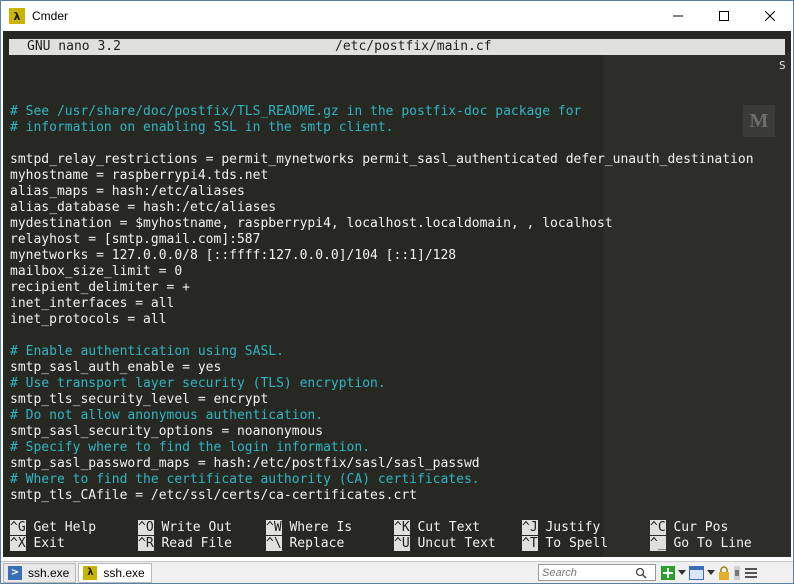  What do you see at coordinates (658, 543) in the screenshot?
I see `shortcut-key: ^_` at bounding box center [658, 543].